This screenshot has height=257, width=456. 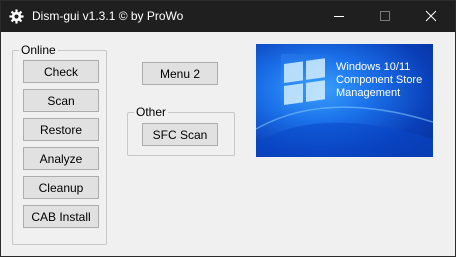 What do you see at coordinates (108, 16) in the screenshot?
I see `window-title: Dism-gui v1.3.1 © by ProWo` at bounding box center [108, 16].